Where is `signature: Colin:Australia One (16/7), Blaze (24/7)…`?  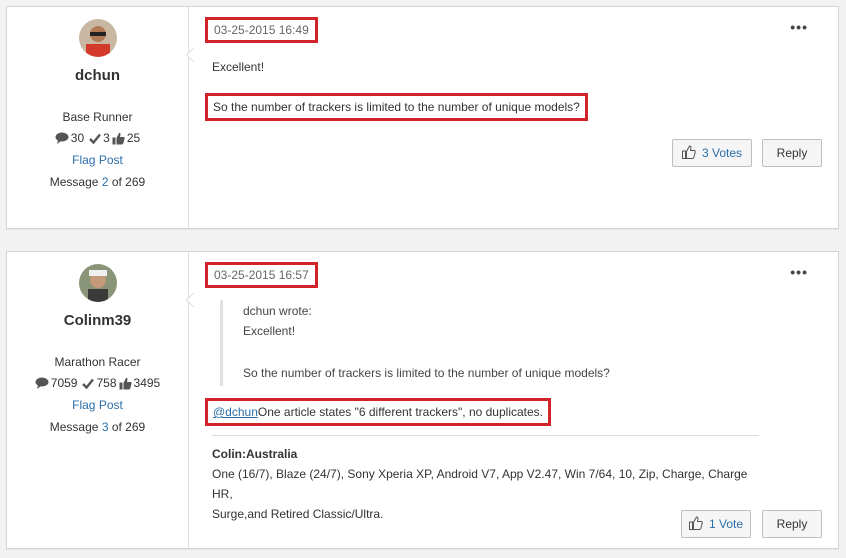
signature: Colin:Australia One (16/7), Blaze (24/7)… is located at coordinates (485, 479).